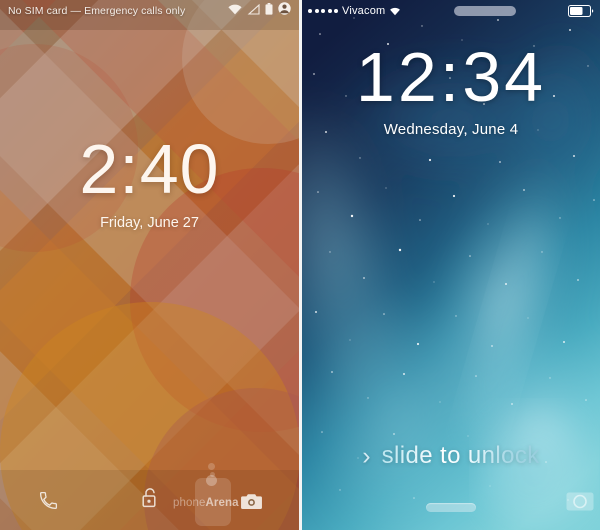 The width and height of the screenshot is (600, 530). What do you see at coordinates (284, 11) in the screenshot?
I see `account-icon` at bounding box center [284, 11].